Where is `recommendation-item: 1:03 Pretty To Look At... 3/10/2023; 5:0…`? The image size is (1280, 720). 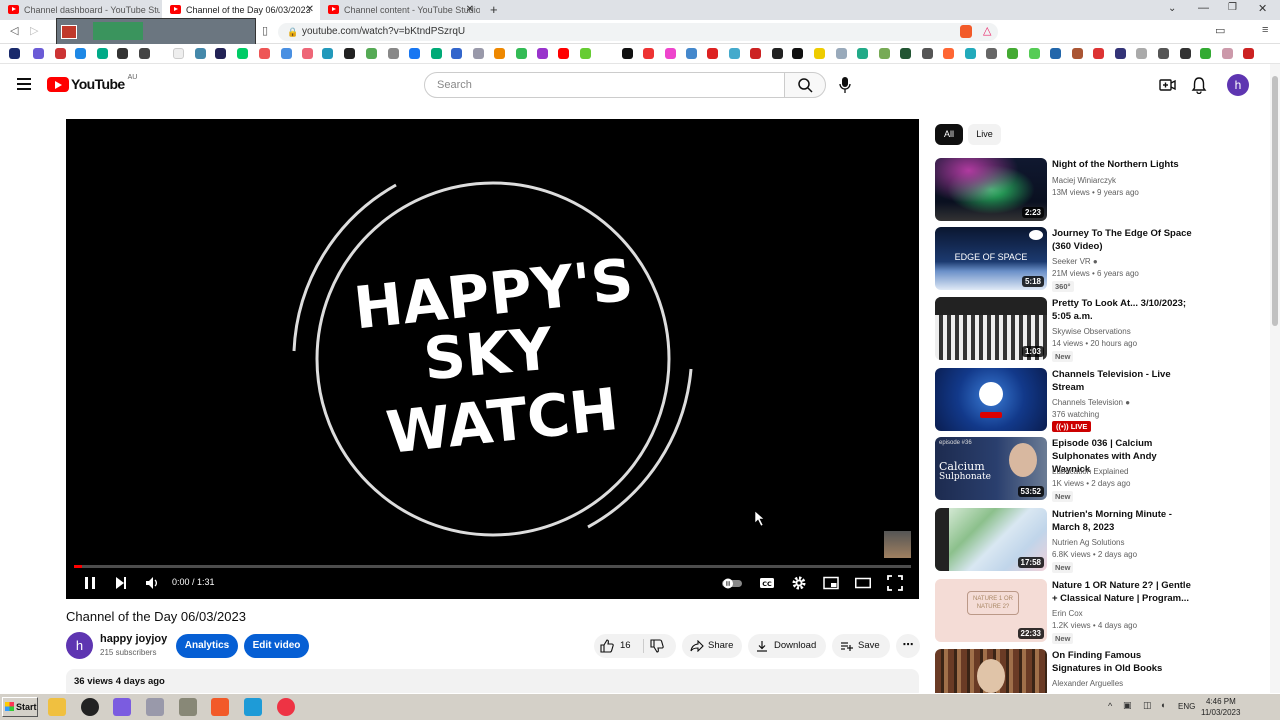
recommendation-item: 1:03 Pretty To Look At... 3/10/2023; 5:0… is located at coordinates (1100, 329).